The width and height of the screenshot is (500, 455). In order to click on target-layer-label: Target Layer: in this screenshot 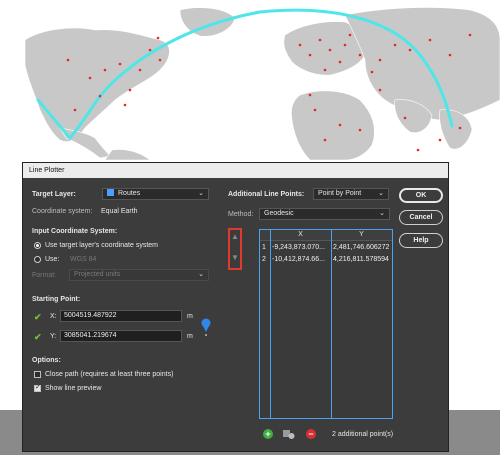, I will do `click(54, 194)`.